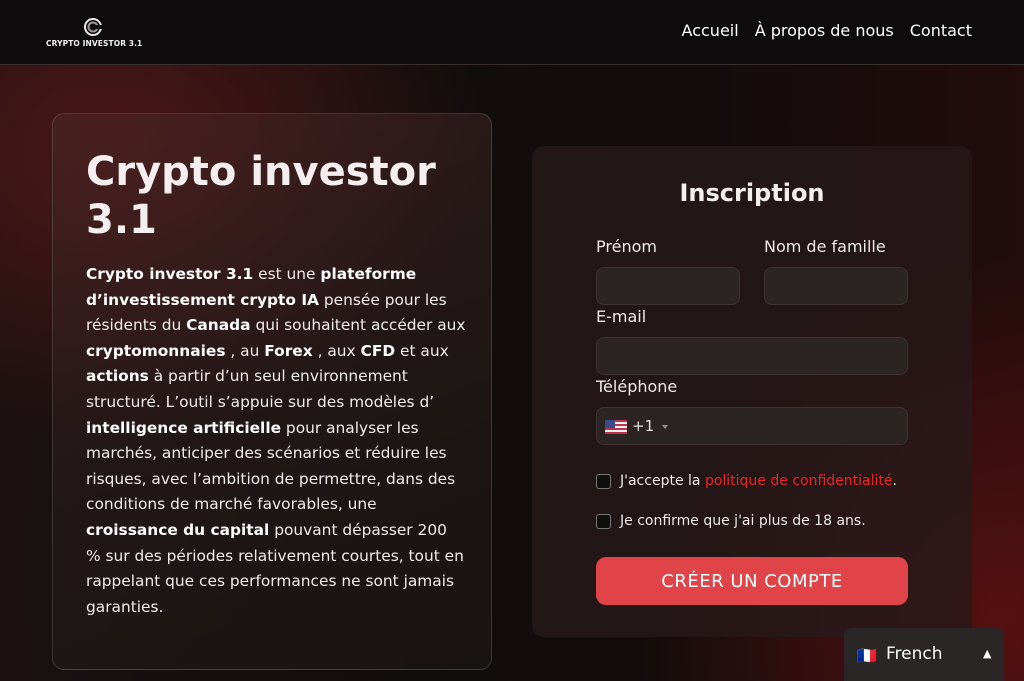  What do you see at coordinates (665, 427) in the screenshot?
I see `country-dropdown-caret-icon` at bounding box center [665, 427].